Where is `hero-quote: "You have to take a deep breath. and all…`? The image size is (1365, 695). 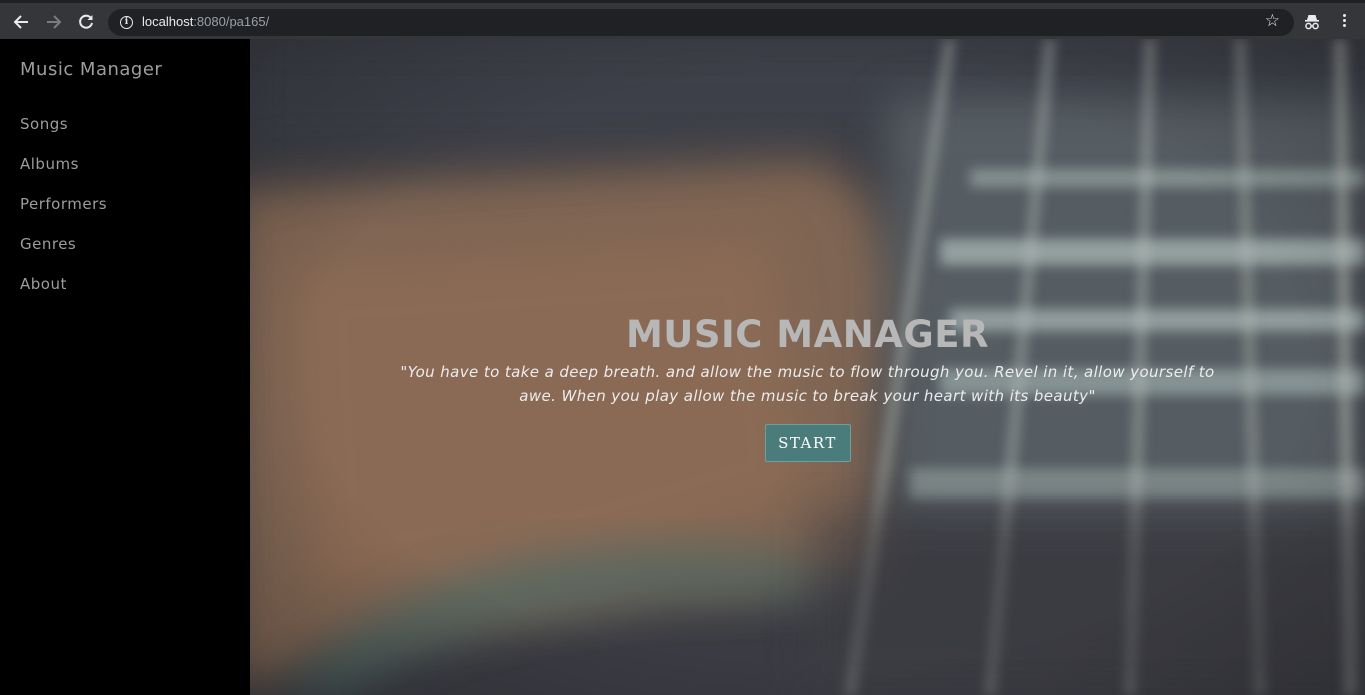
hero-quote: "You have to take a deep breath. and all… is located at coordinates (807, 384).